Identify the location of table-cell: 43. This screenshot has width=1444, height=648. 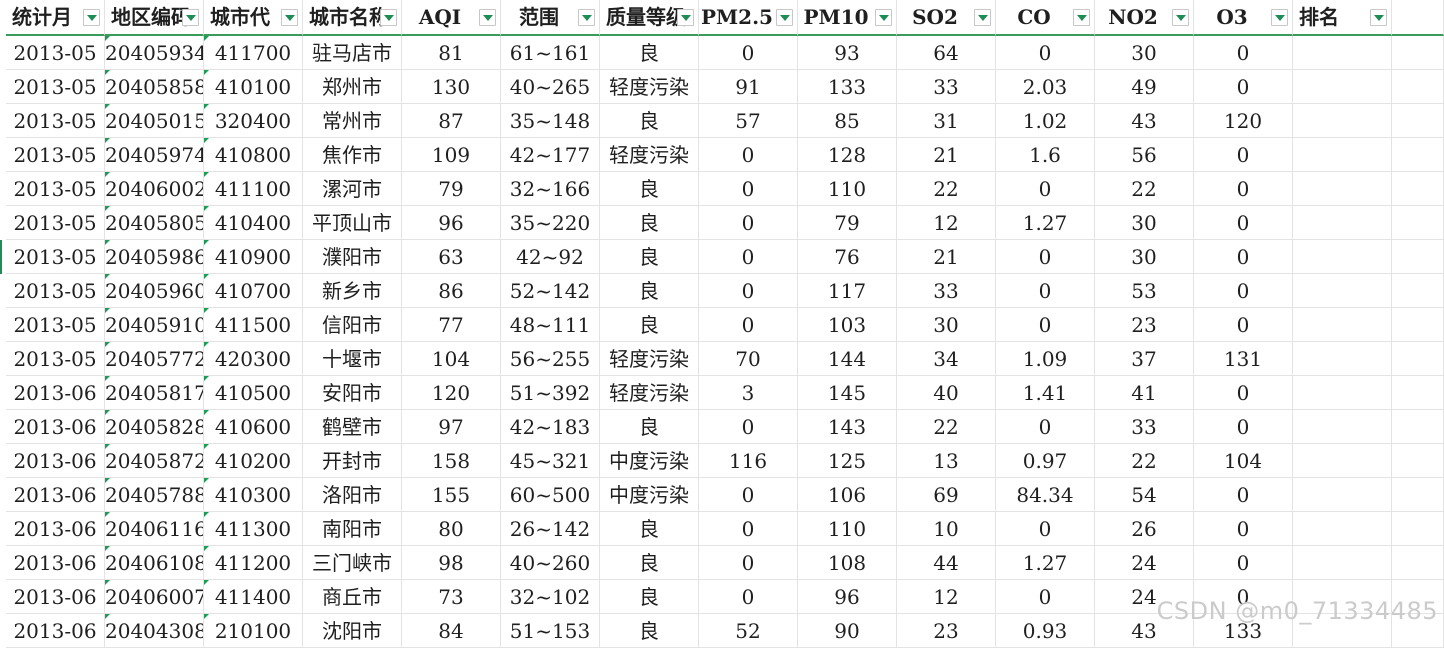
(1144, 121).